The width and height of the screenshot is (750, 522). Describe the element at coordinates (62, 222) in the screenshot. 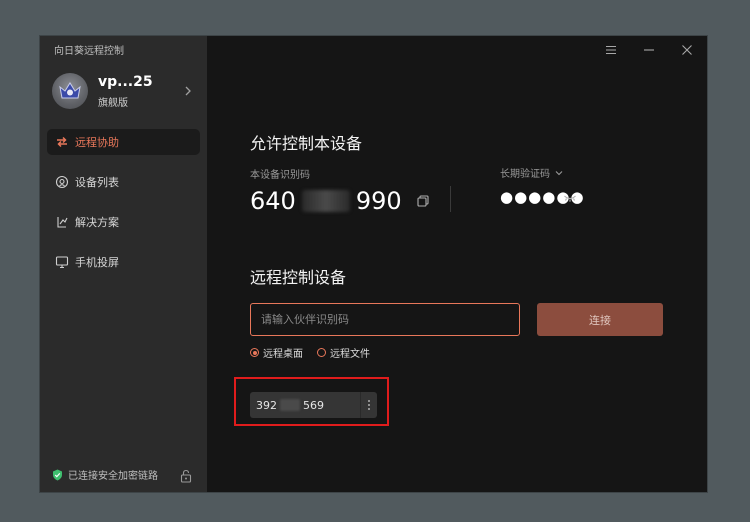

I see `solution-icon` at that location.